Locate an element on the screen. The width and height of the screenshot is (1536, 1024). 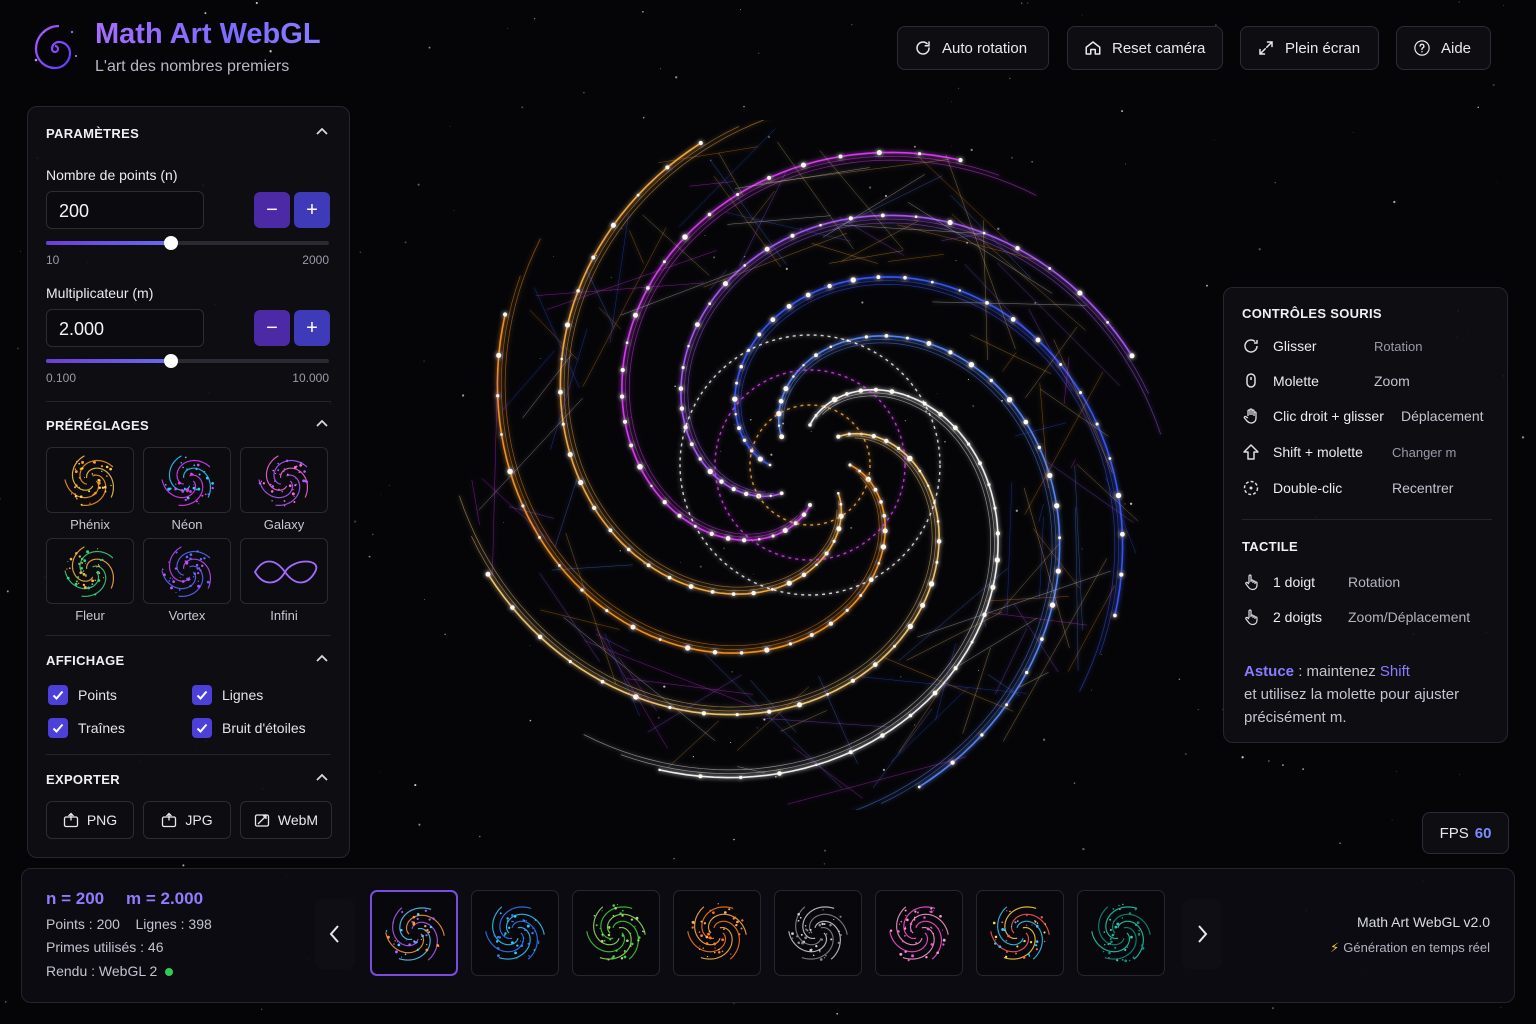
auto-rotation-button: Auto rotation is located at coordinates (973, 48).